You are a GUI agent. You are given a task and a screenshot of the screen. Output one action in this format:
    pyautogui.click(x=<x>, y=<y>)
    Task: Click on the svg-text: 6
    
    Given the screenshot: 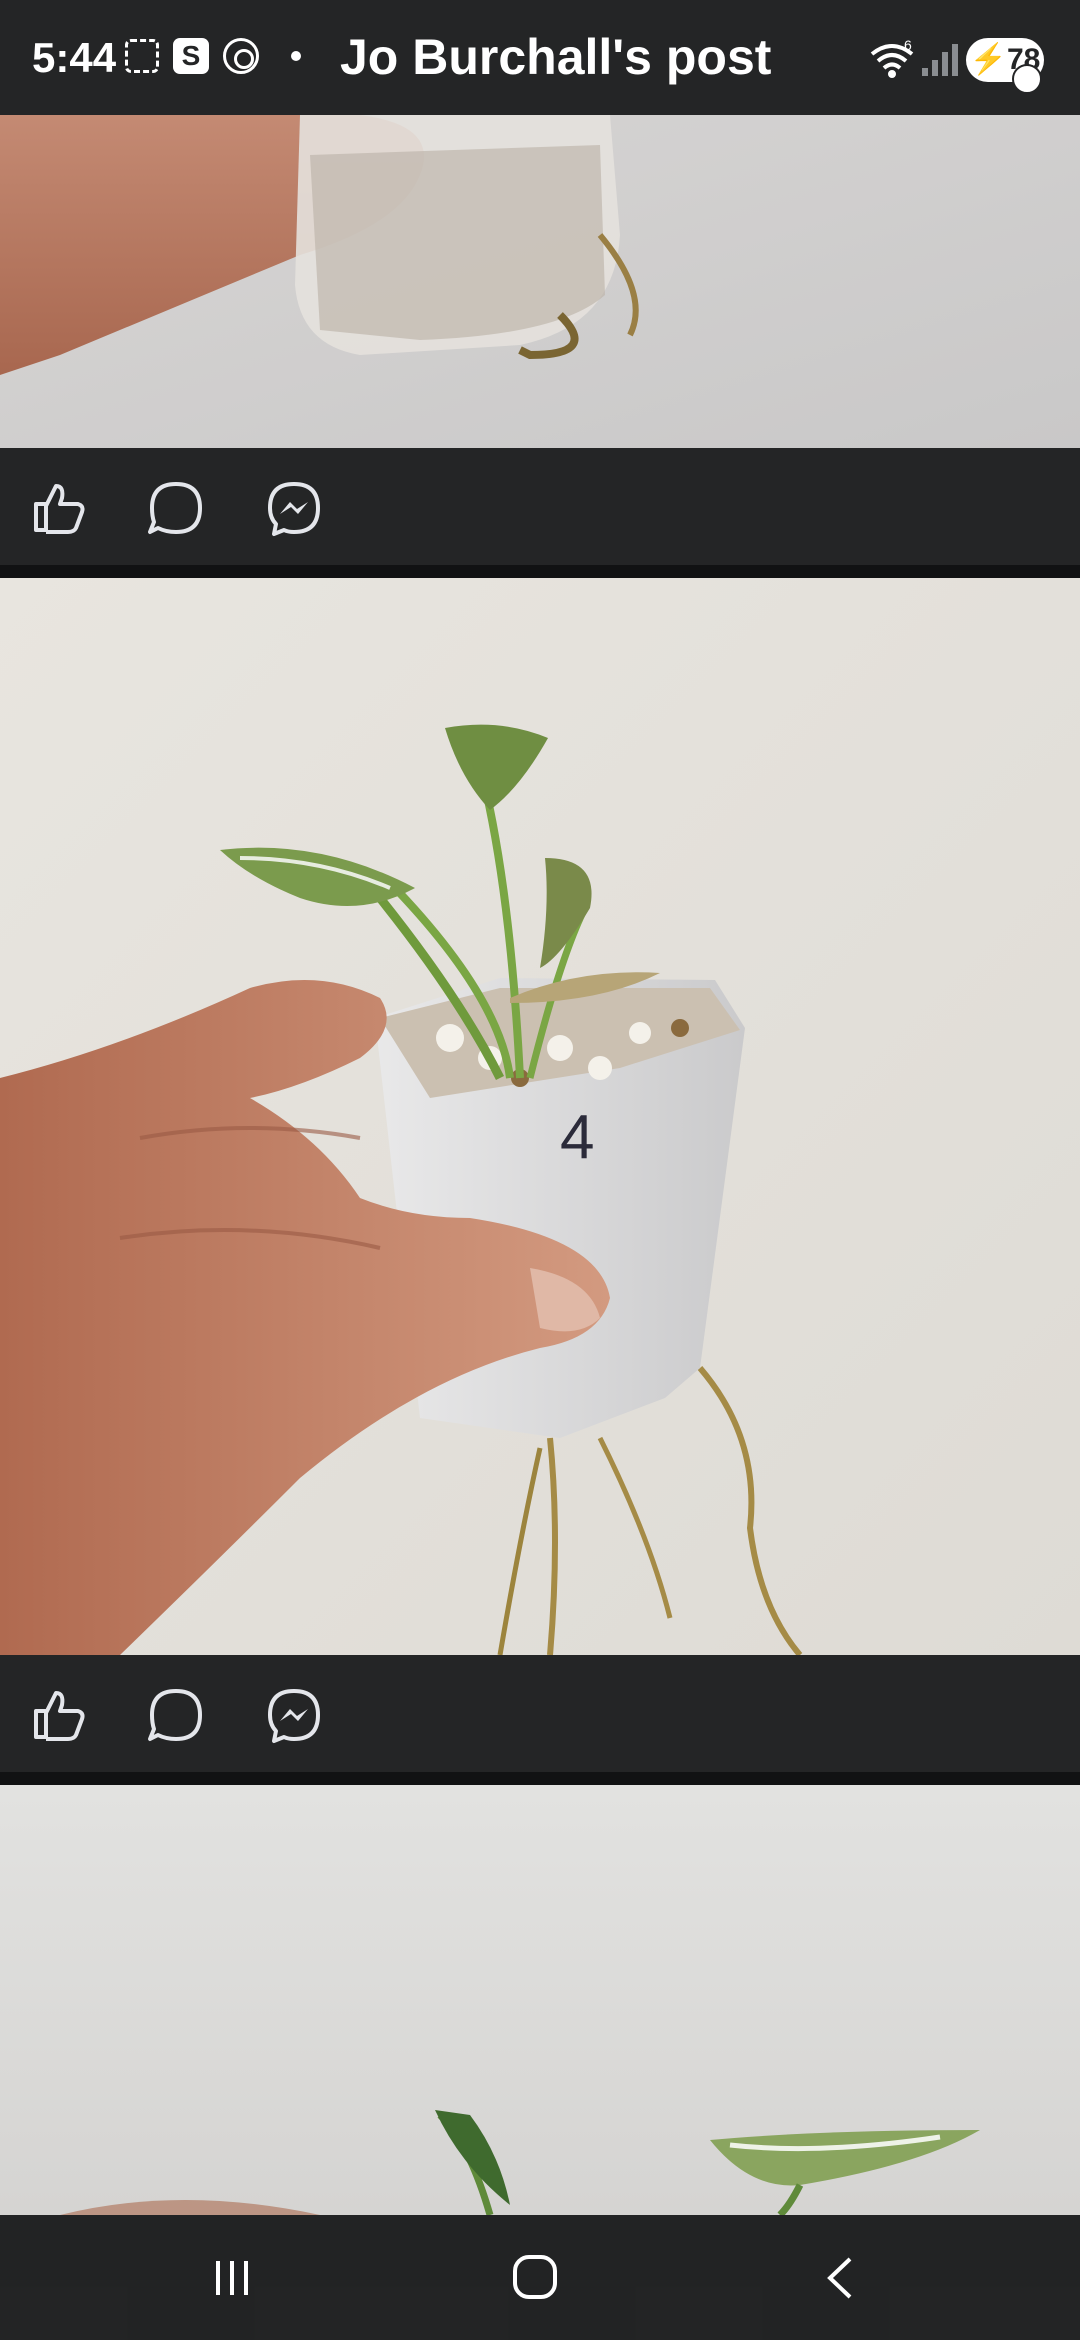 What is the action you would take?
    pyautogui.click(x=908, y=46)
    